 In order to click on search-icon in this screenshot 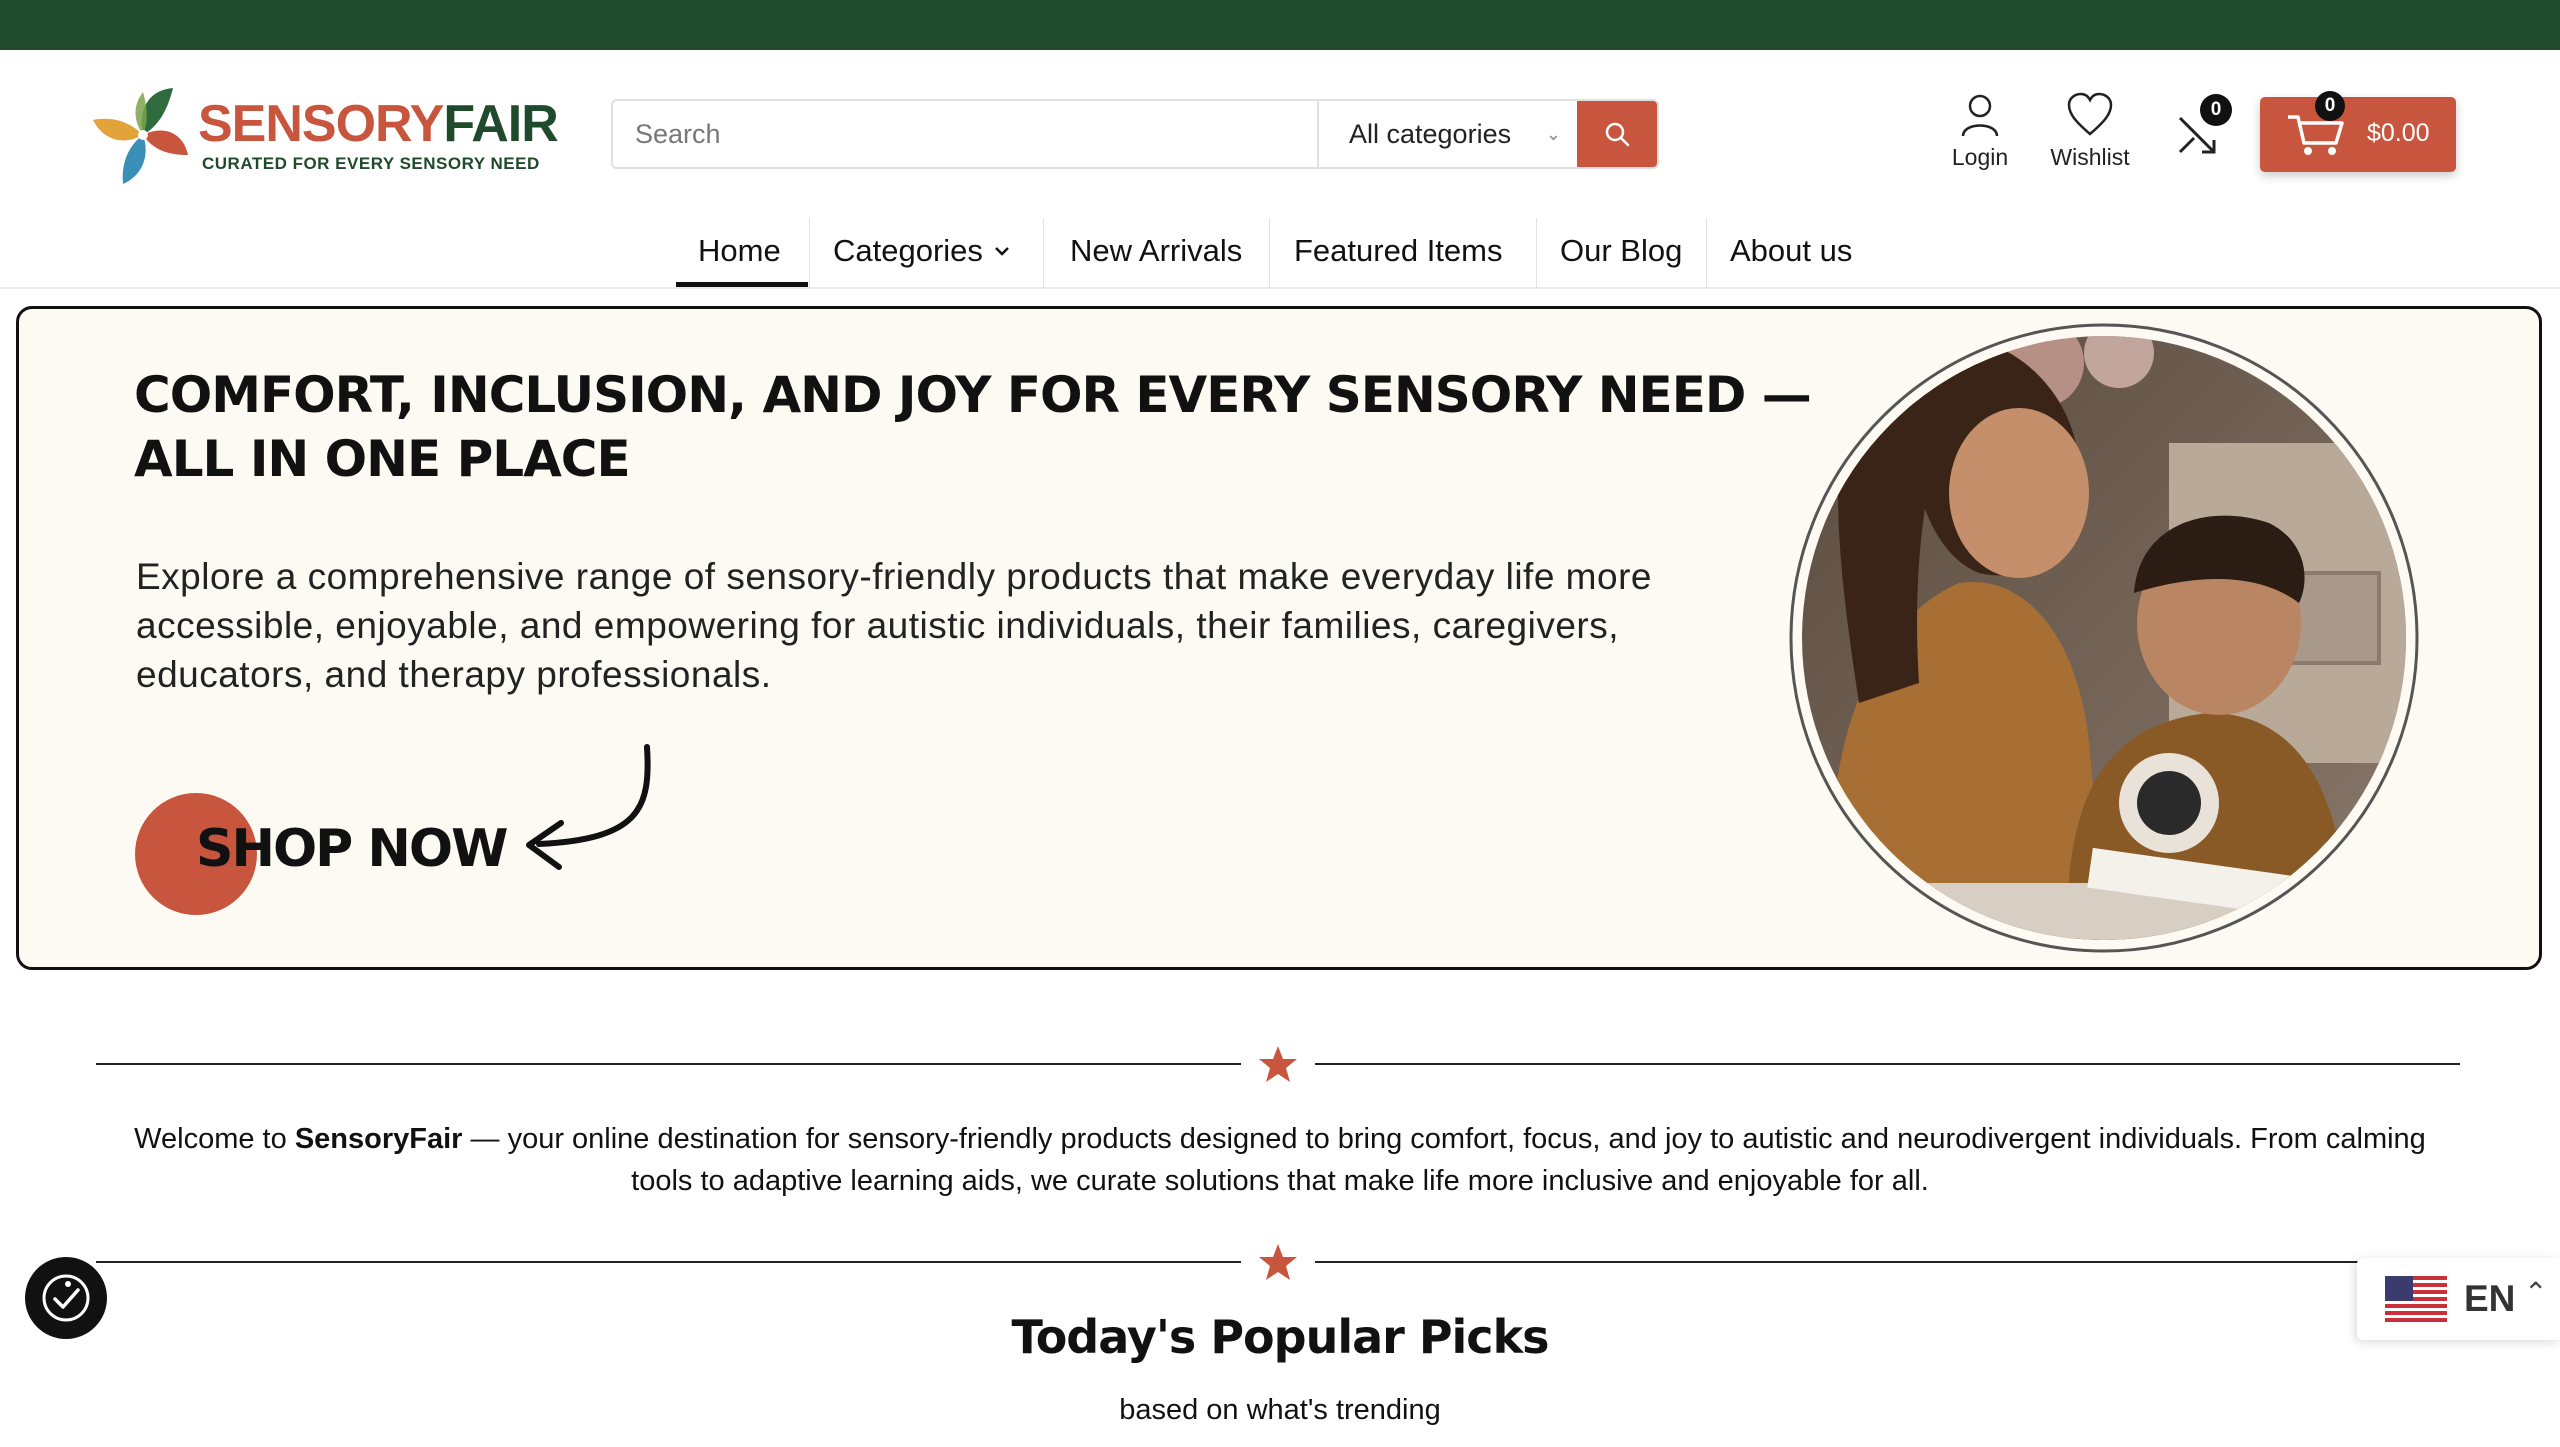, I will do `click(1617, 134)`.